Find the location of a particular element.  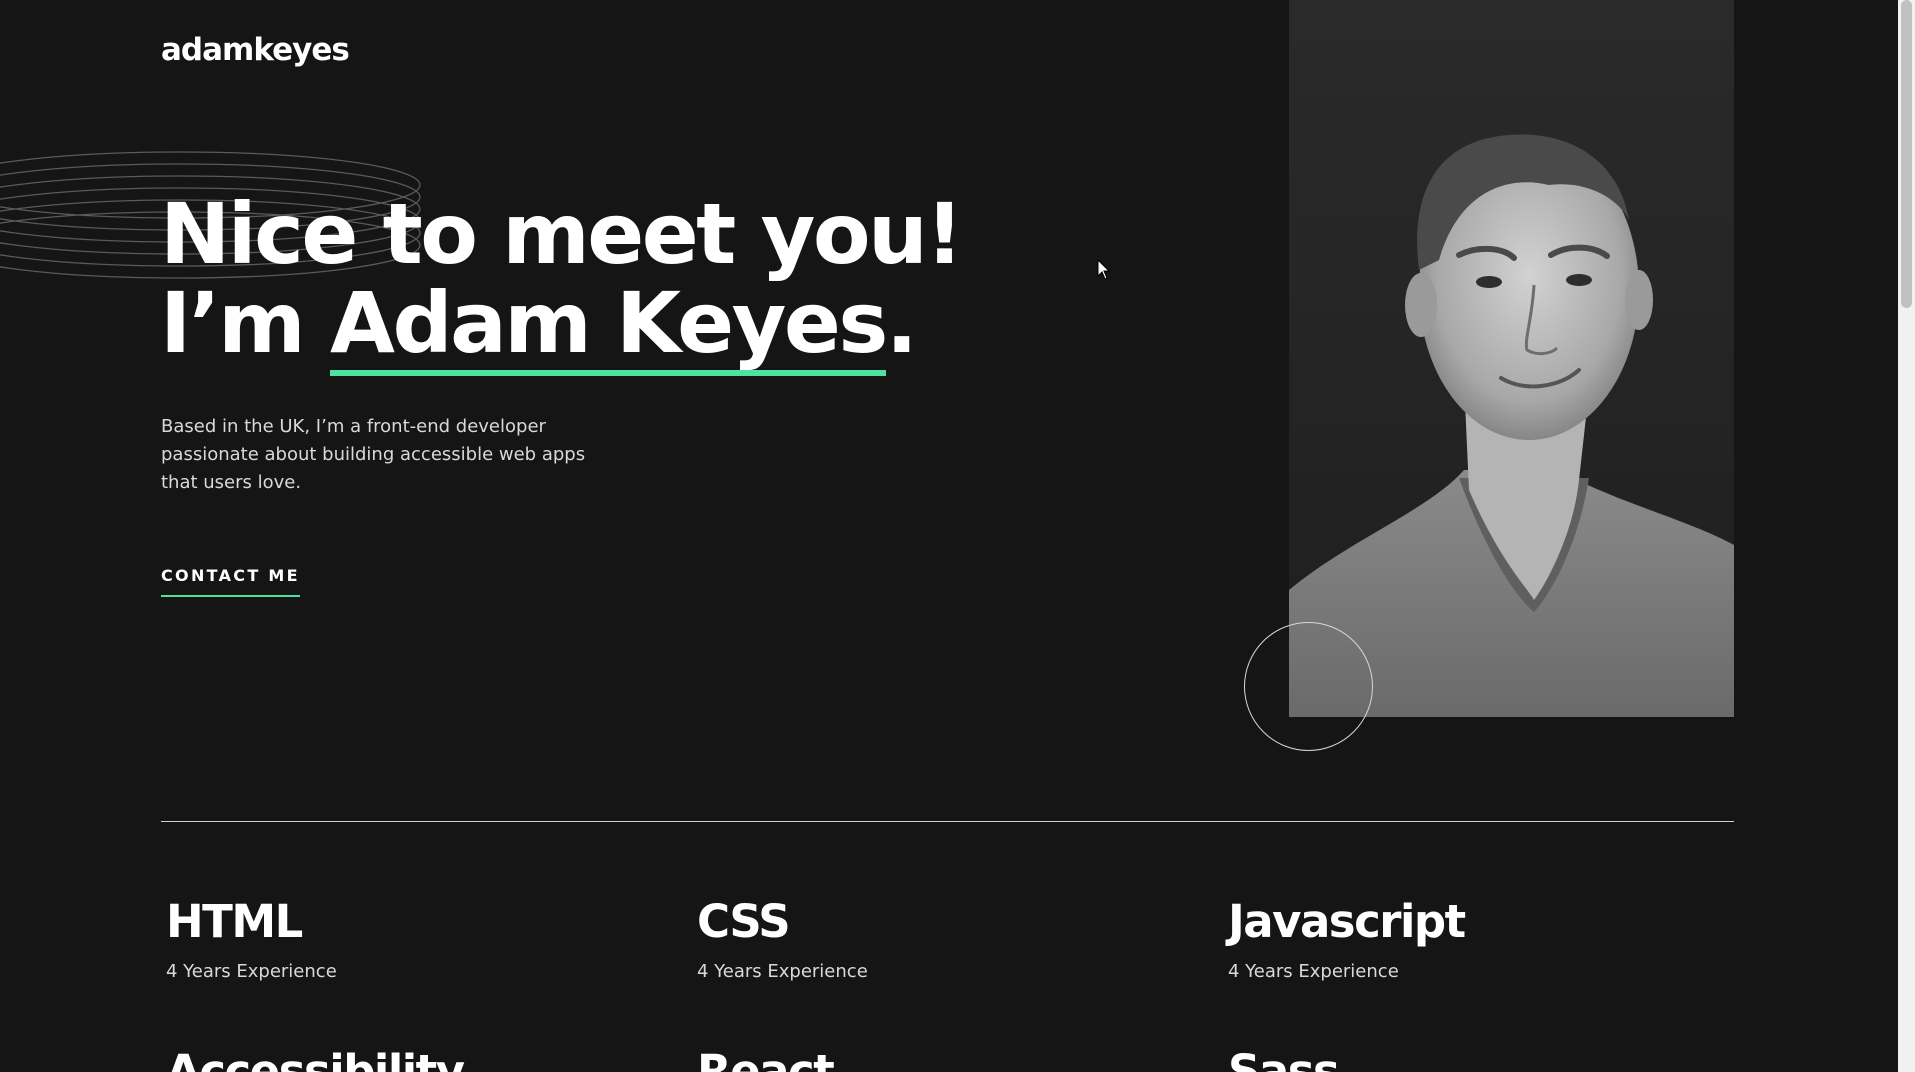

hero-name-highlight: Adam Keyes is located at coordinates (608, 327).